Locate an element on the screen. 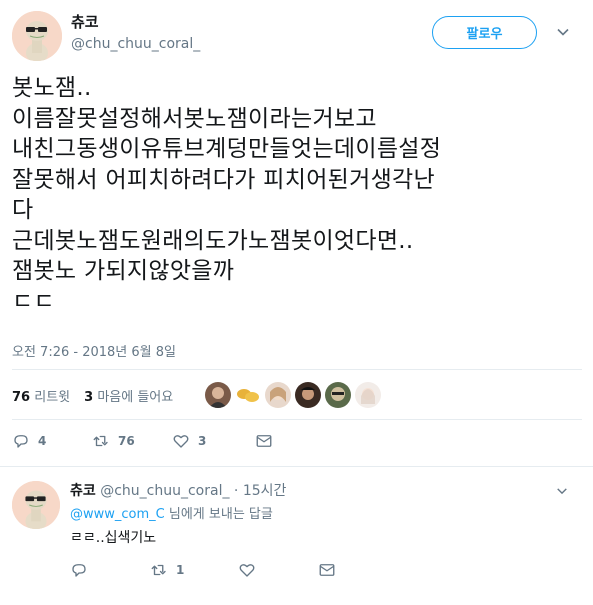  likers-avatars is located at coordinates (293, 395).